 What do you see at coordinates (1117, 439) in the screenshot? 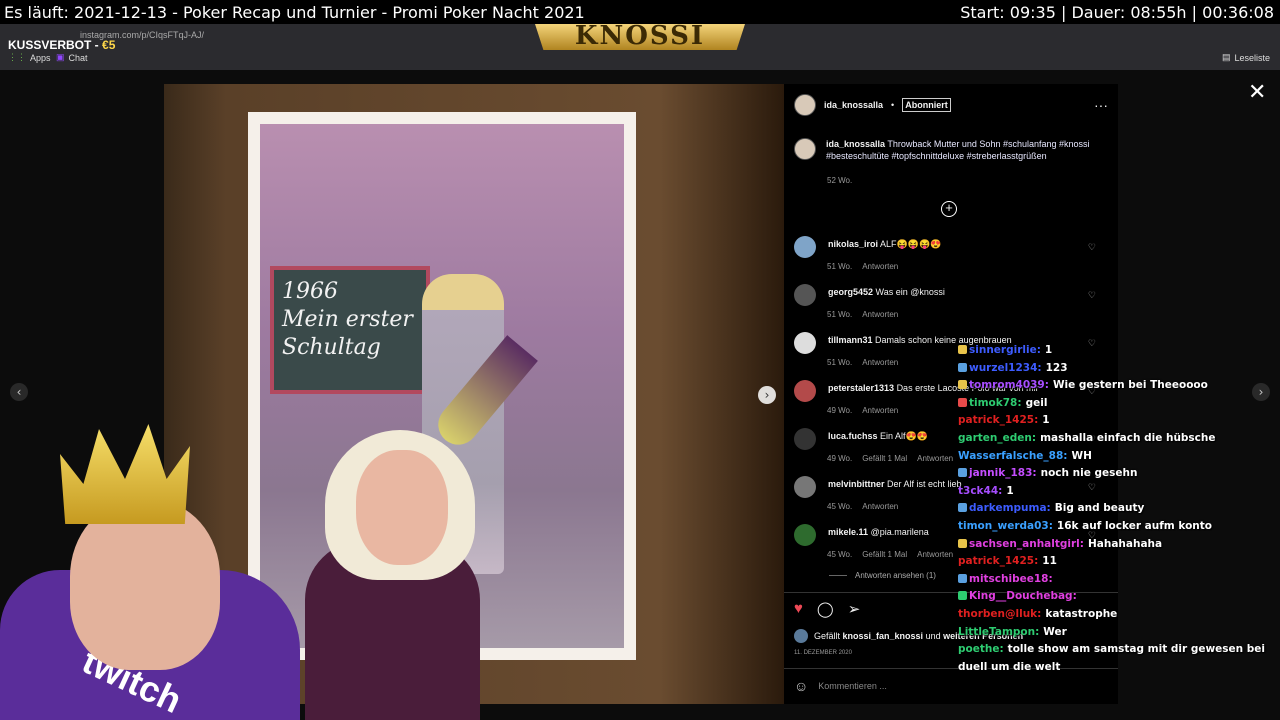
I see `chat-message: garten_eden: mashalla einfach die hübsche` at bounding box center [1117, 439].